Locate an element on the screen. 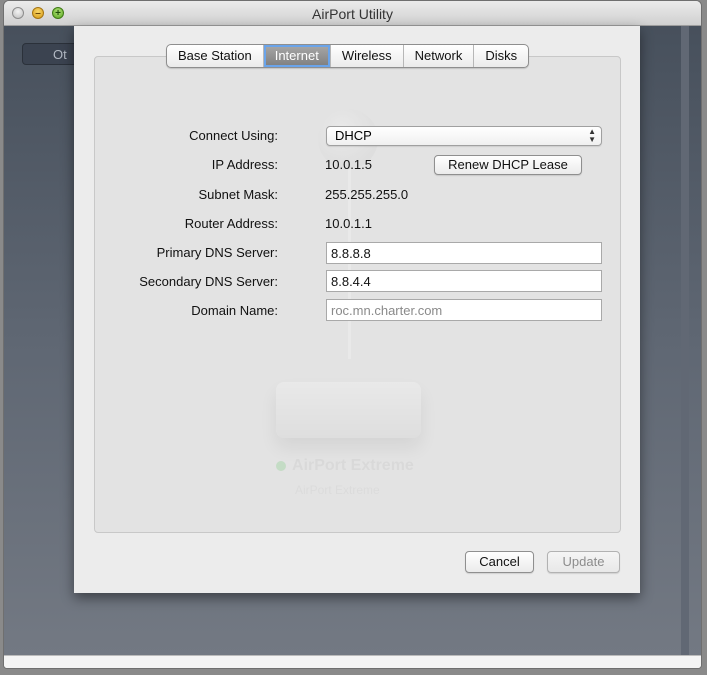 This screenshot has width=707, height=675. subnet-mask-label: Subnet Mask: is located at coordinates (238, 194).